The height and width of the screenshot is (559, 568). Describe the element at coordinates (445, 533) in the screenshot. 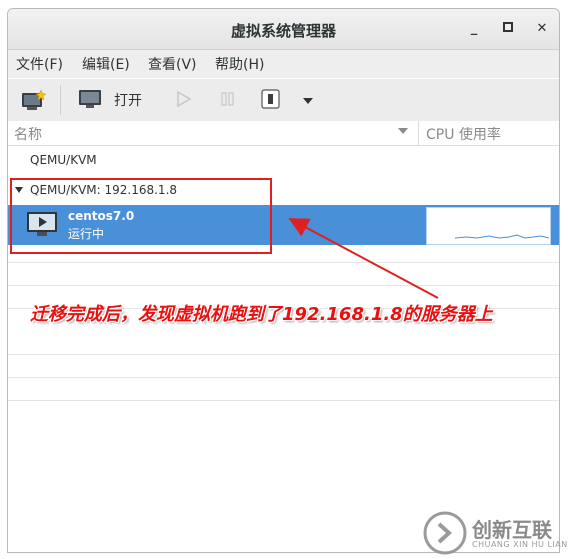

I see `watermark-logo-icon` at that location.